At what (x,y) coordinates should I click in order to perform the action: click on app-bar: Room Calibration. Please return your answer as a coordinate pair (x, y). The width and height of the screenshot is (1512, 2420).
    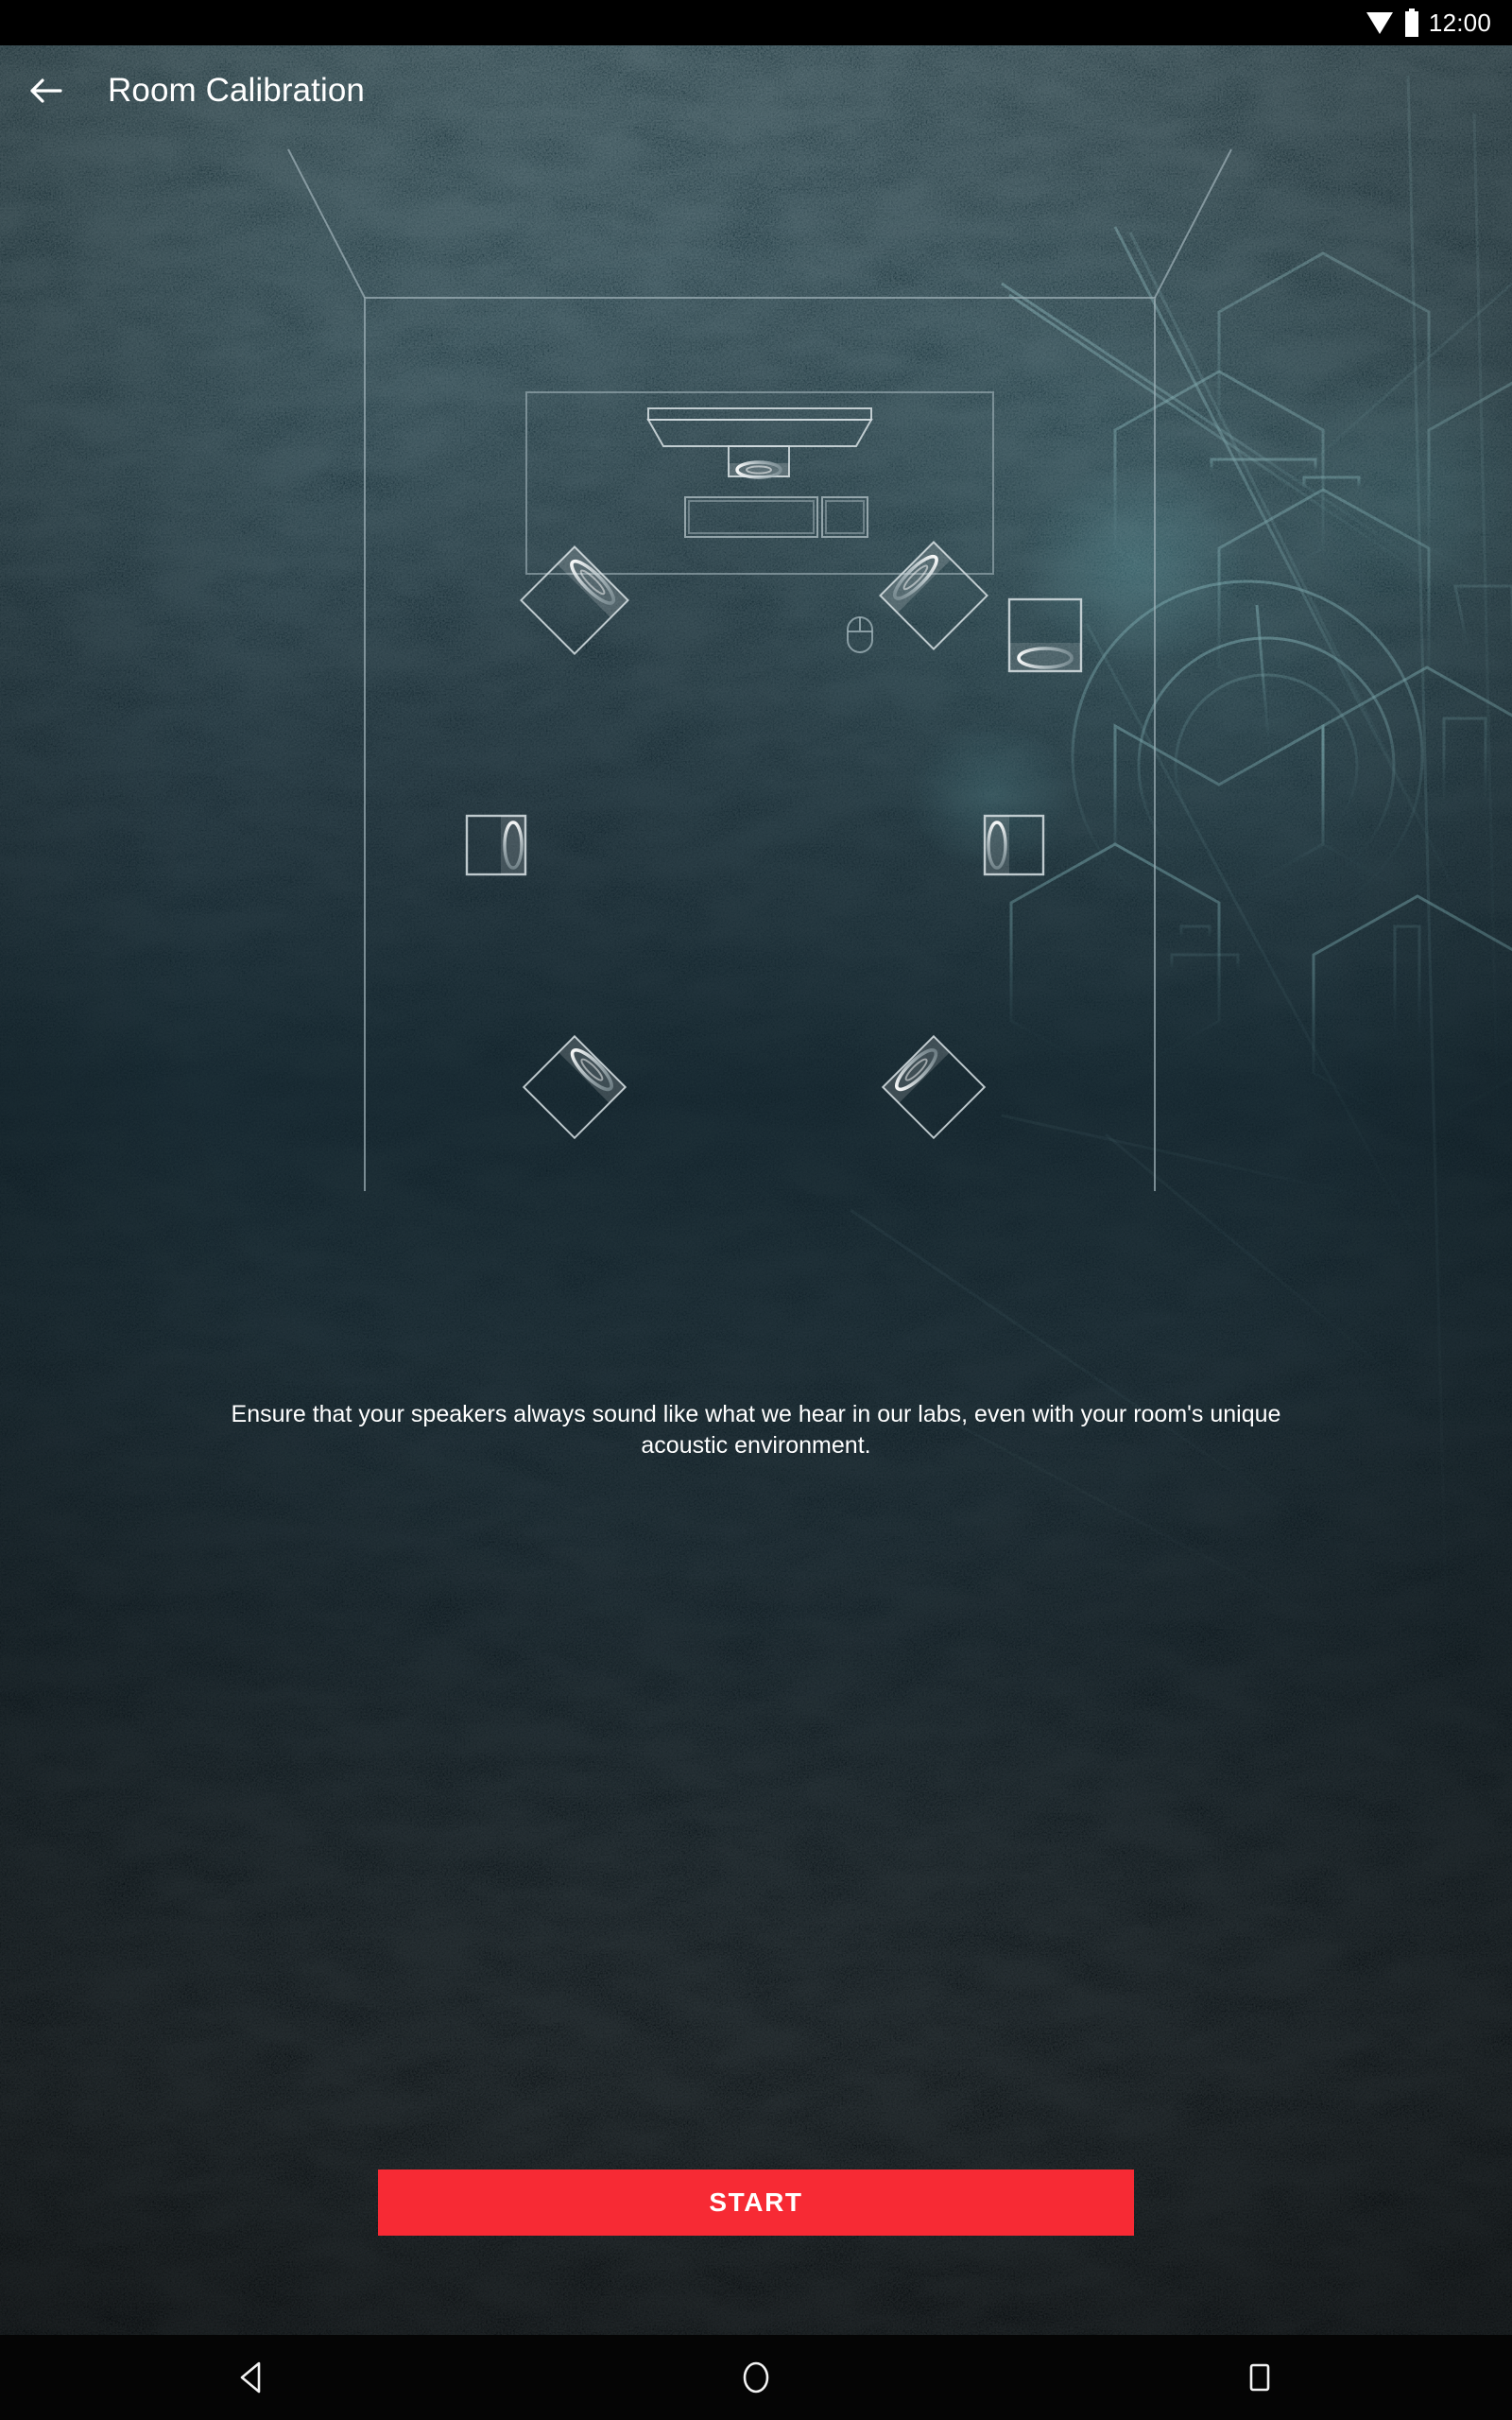
    Looking at the image, I should click on (756, 91).